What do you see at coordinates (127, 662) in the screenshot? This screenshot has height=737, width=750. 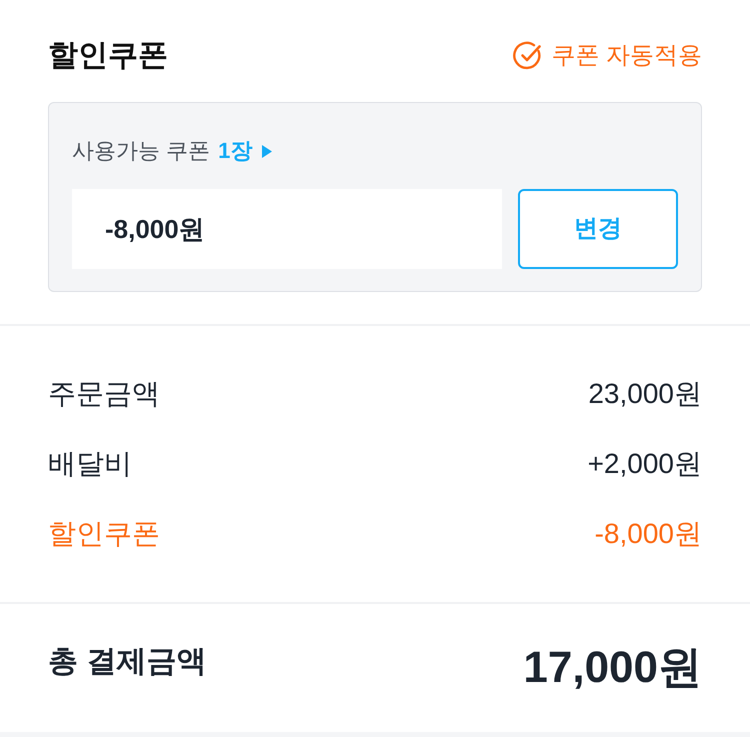 I see `total-label: 총 결제금액` at bounding box center [127, 662].